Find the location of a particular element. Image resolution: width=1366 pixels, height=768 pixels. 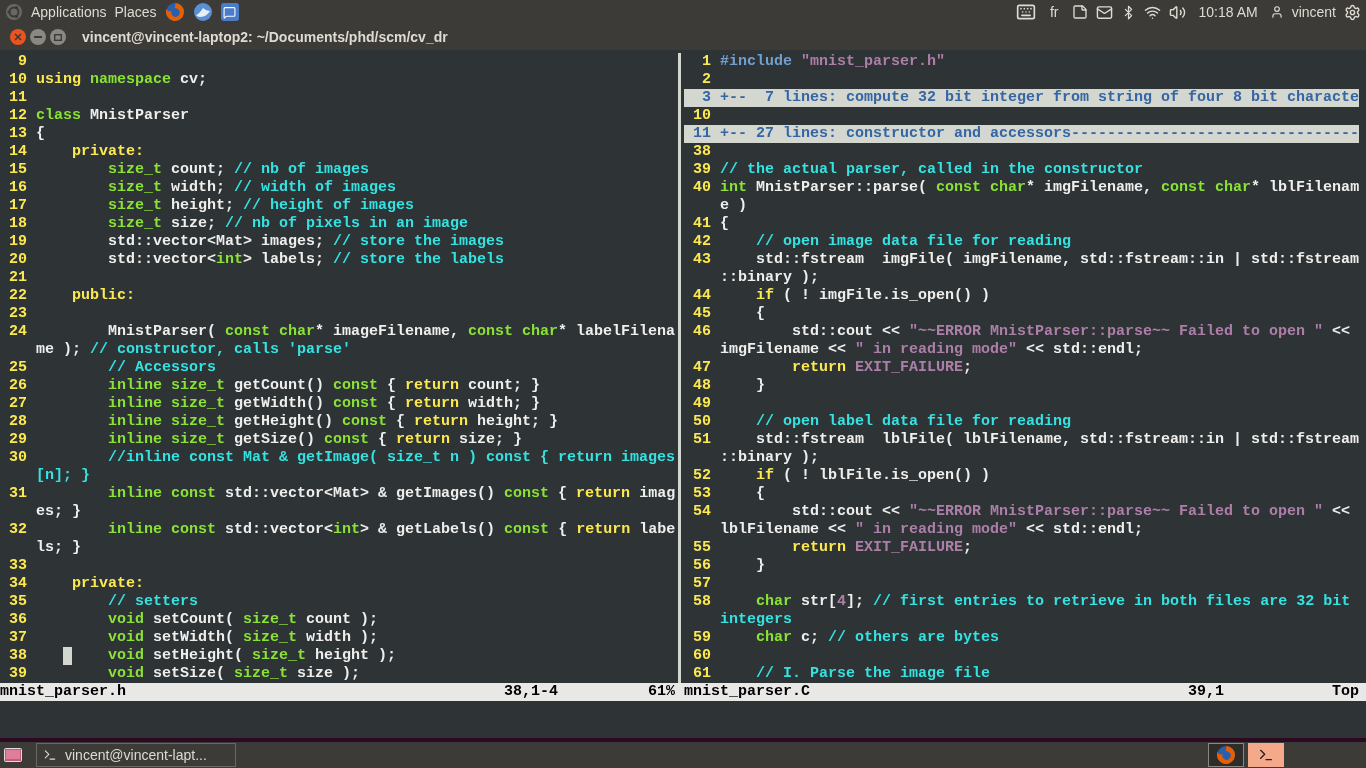

line-number: 52 is located at coordinates (702, 475).